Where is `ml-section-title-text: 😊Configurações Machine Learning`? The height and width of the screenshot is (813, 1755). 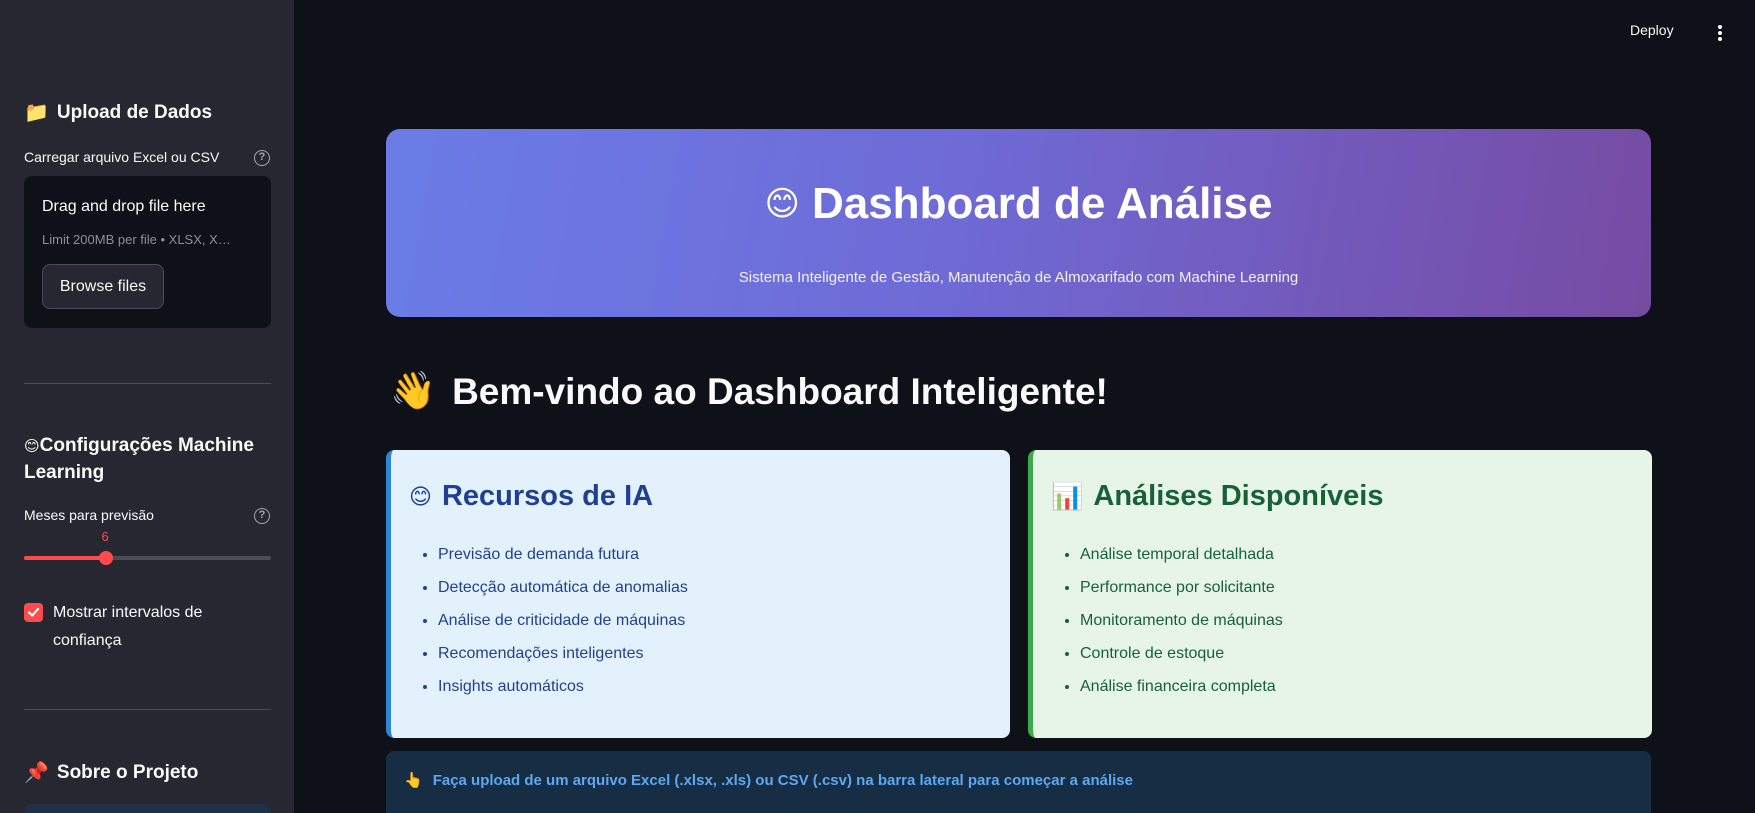 ml-section-title-text: 😊Configurações Machine Learning is located at coordinates (147, 459).